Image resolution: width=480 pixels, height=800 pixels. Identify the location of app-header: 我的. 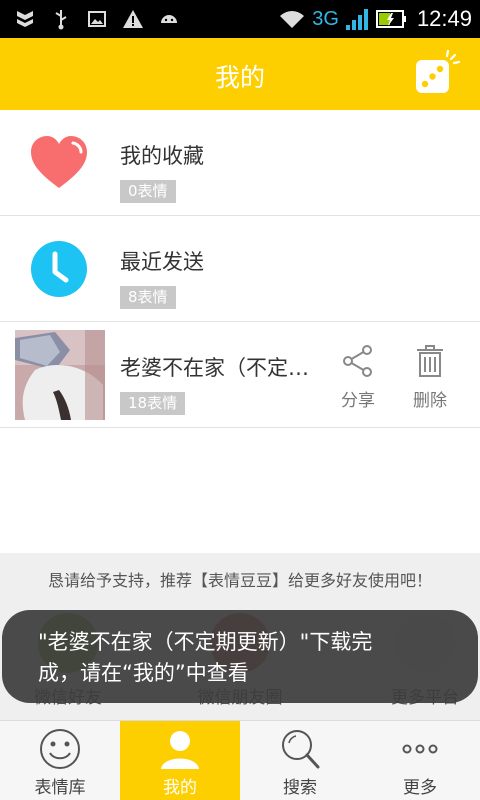
(240, 74).